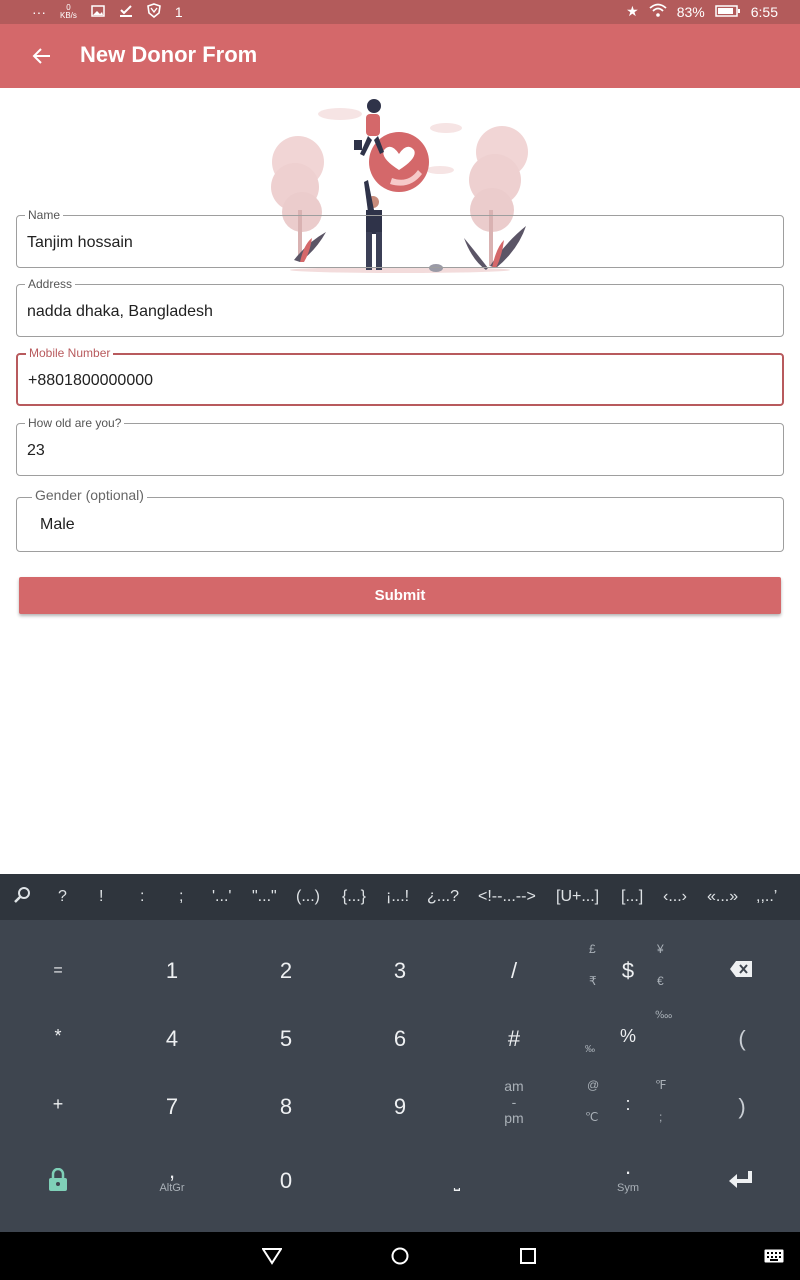 Image resolution: width=800 pixels, height=1280 pixels. Describe the element at coordinates (181, 897) in the screenshot. I see `symbol-chip: ;` at that location.